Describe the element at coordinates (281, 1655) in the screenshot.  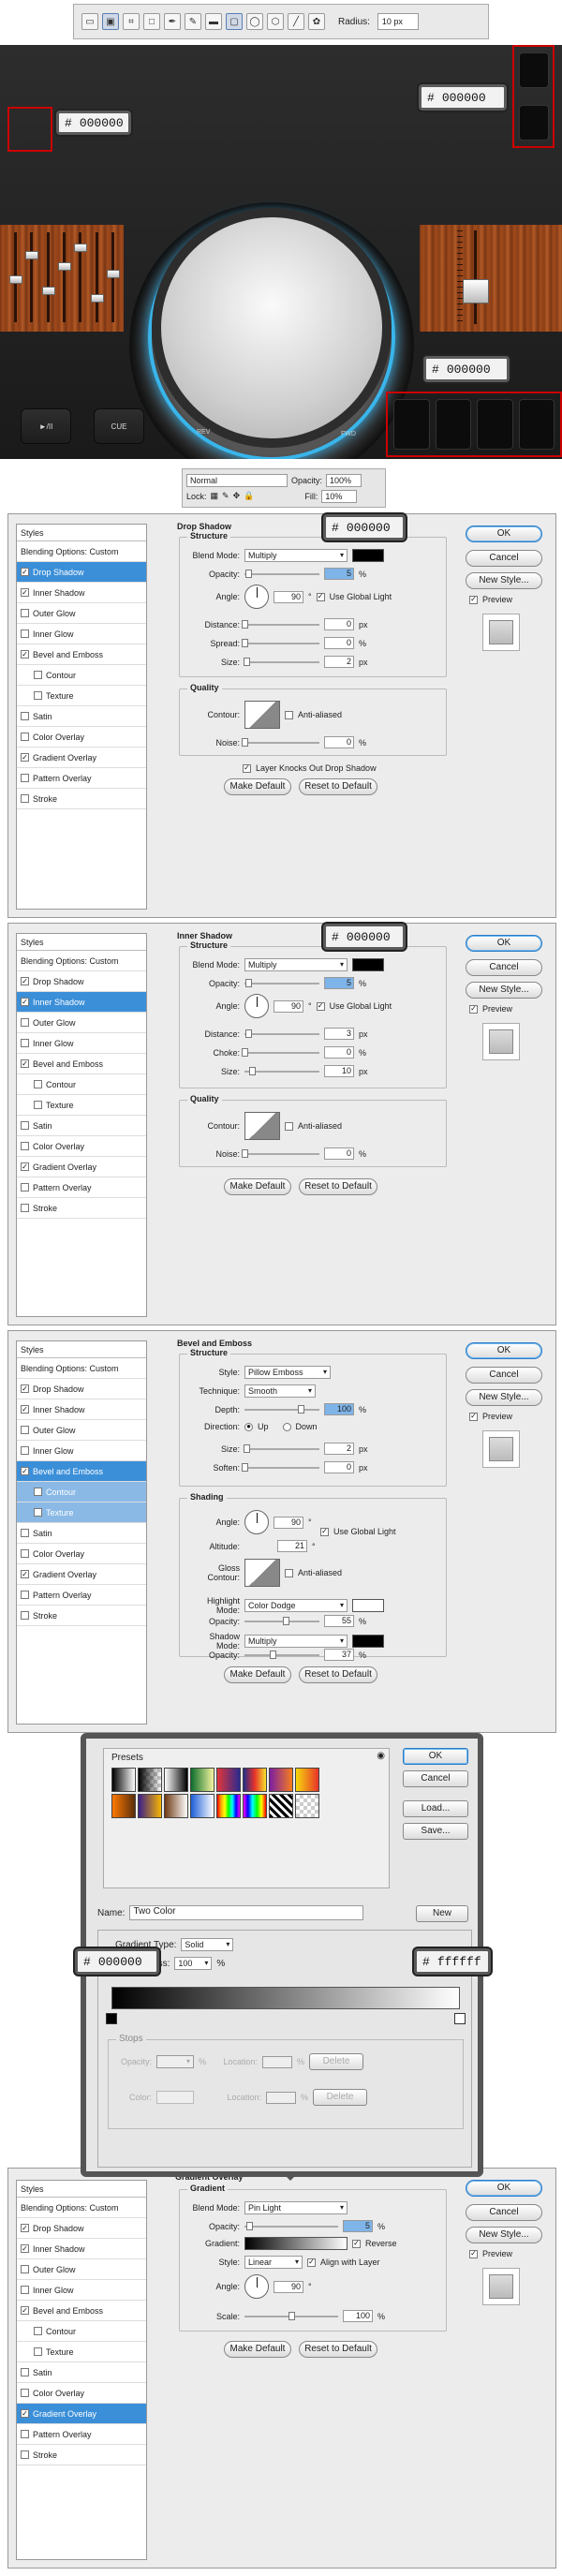
I see `shadow-opacity-slider` at that location.